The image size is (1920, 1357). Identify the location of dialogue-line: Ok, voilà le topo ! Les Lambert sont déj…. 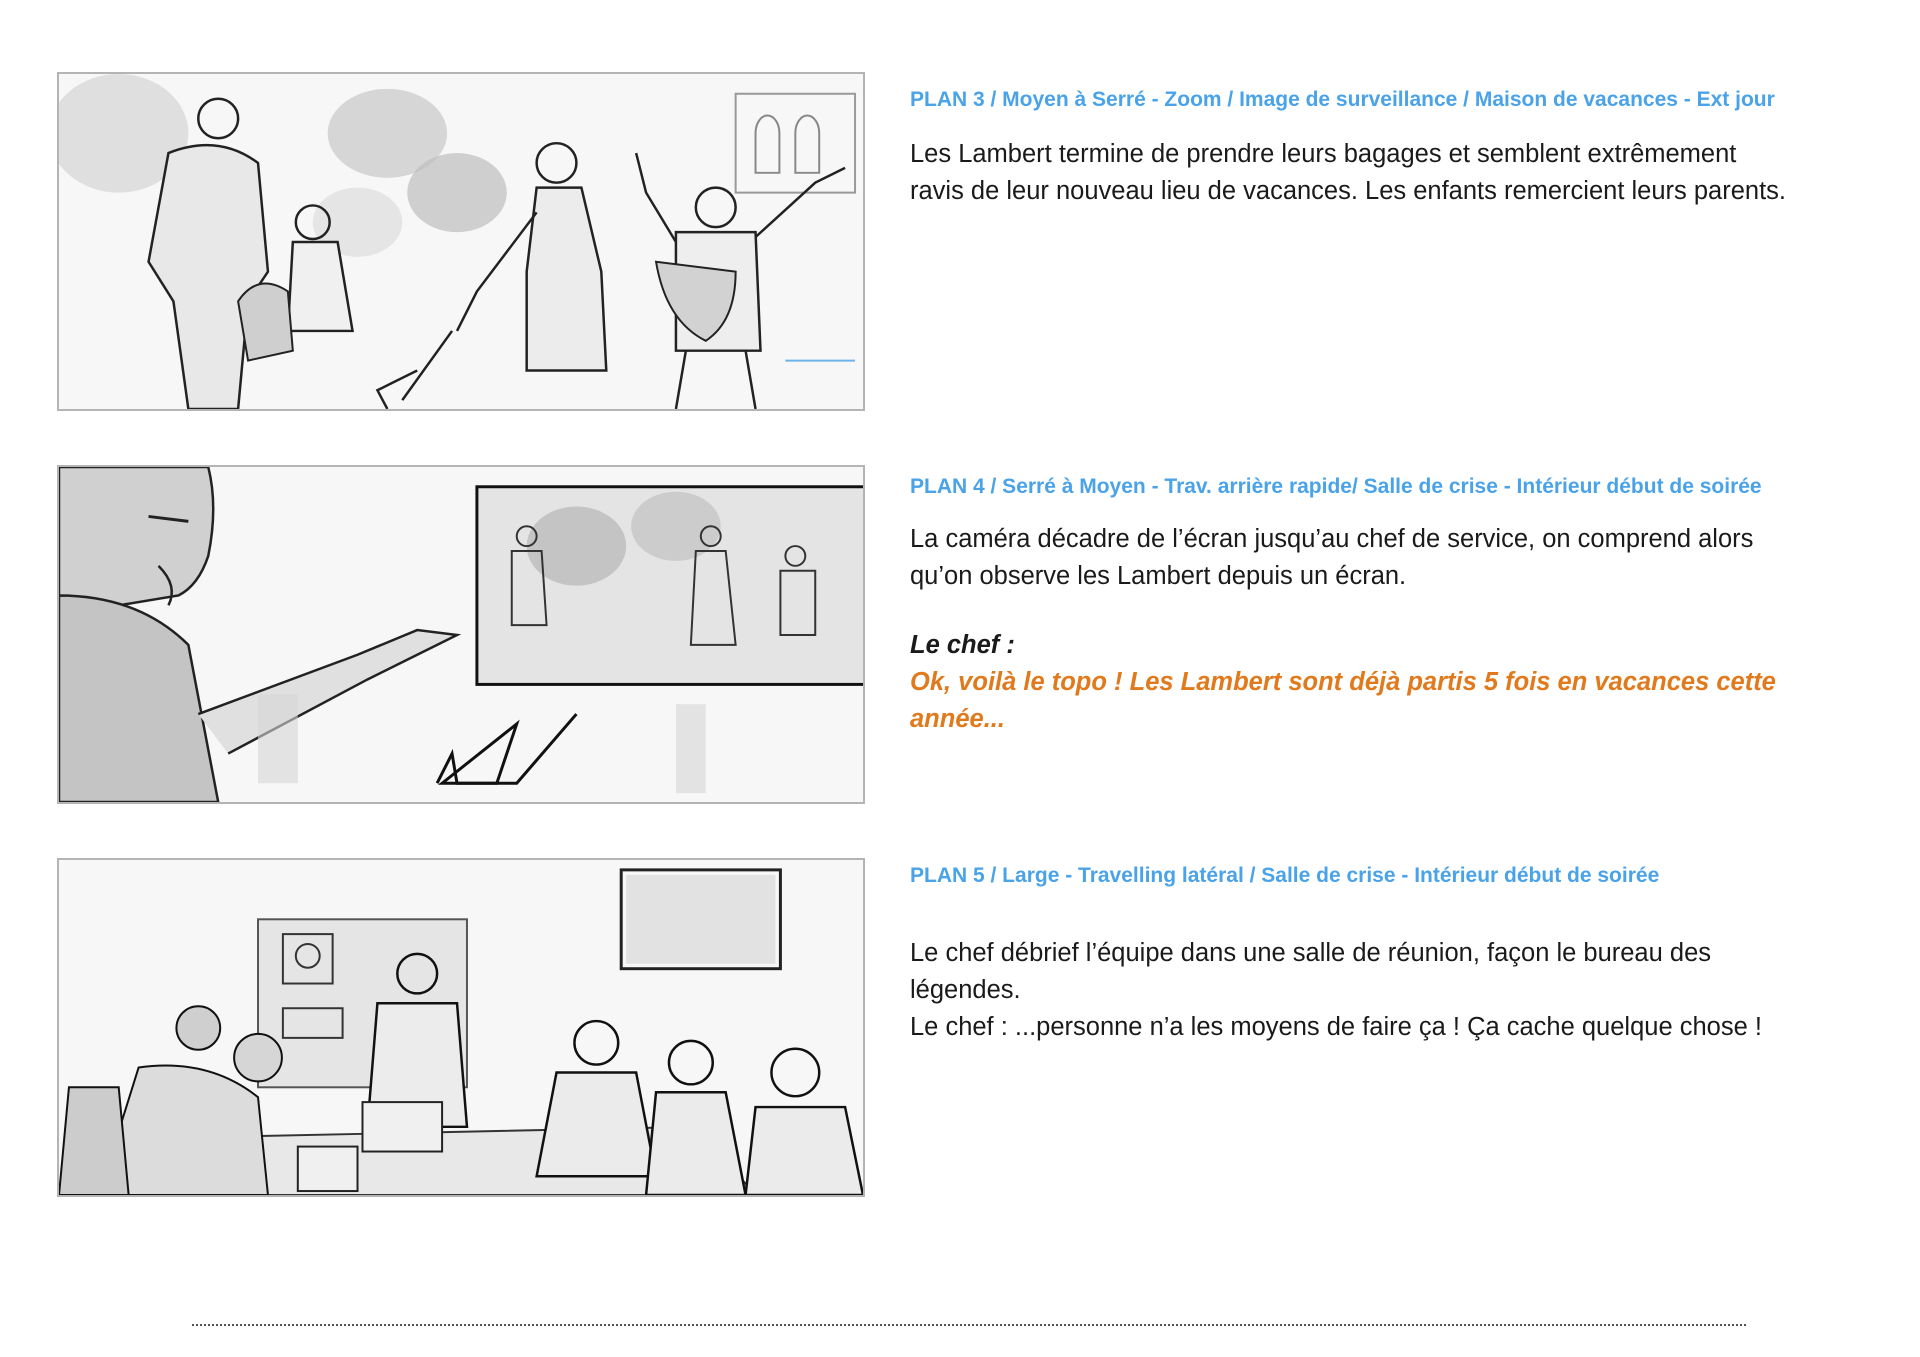
(1343, 682).